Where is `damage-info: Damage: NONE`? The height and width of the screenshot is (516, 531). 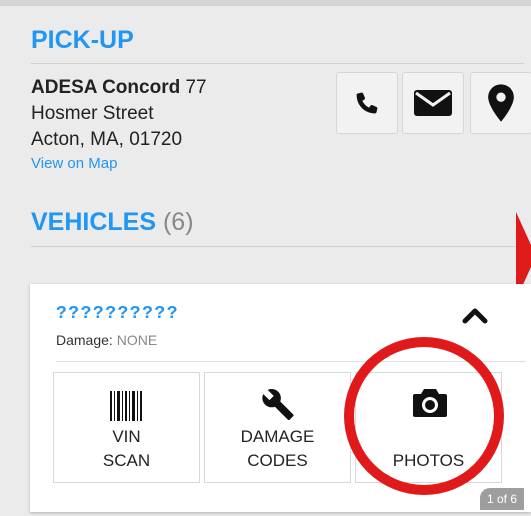 damage-info: Damage: NONE is located at coordinates (106, 340).